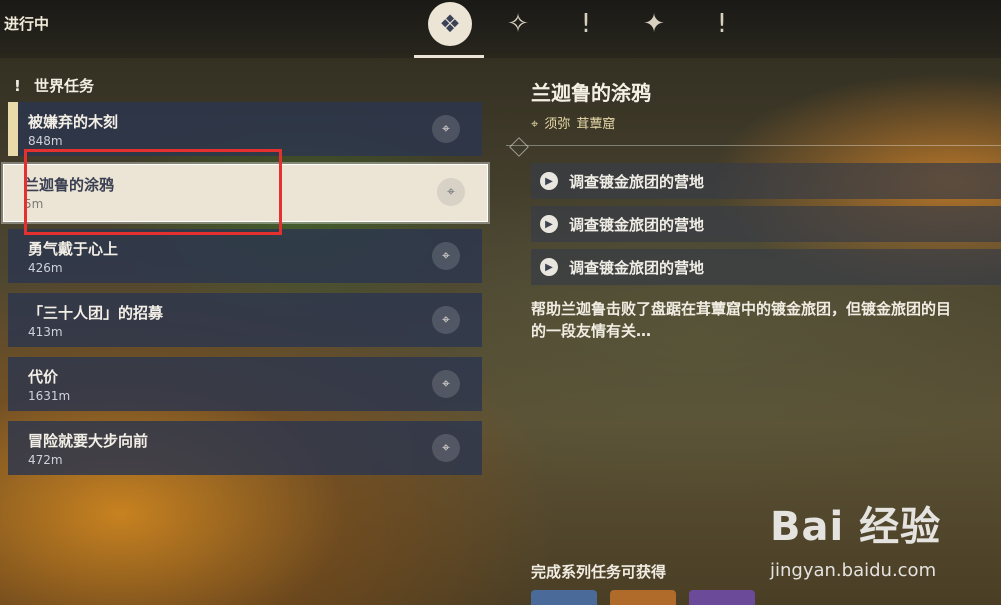  What do you see at coordinates (153, 192) in the screenshot?
I see `annotation-highlight-box` at bounding box center [153, 192].